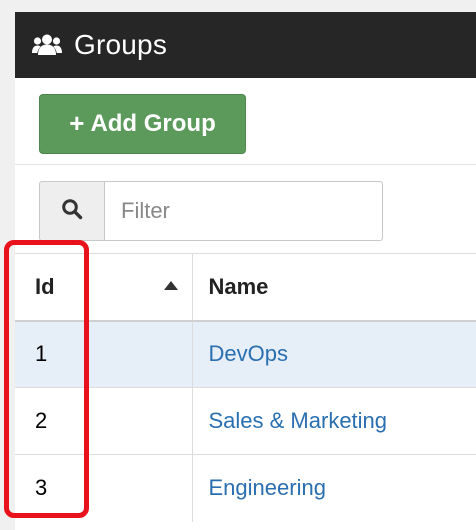  Describe the element at coordinates (334, 287) in the screenshot. I see `column-header-name: Name` at that location.